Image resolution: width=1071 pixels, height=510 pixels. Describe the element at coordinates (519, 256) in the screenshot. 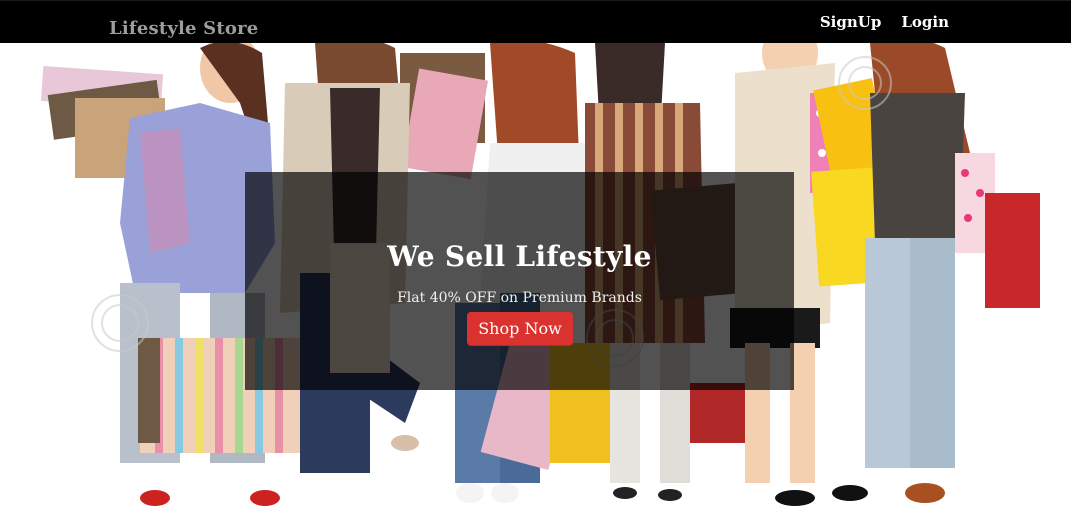

I see `banner-title: We Sell Lifestyle` at that location.